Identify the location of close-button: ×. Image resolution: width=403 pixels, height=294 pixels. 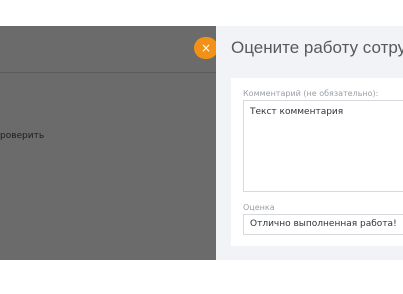
(206, 48).